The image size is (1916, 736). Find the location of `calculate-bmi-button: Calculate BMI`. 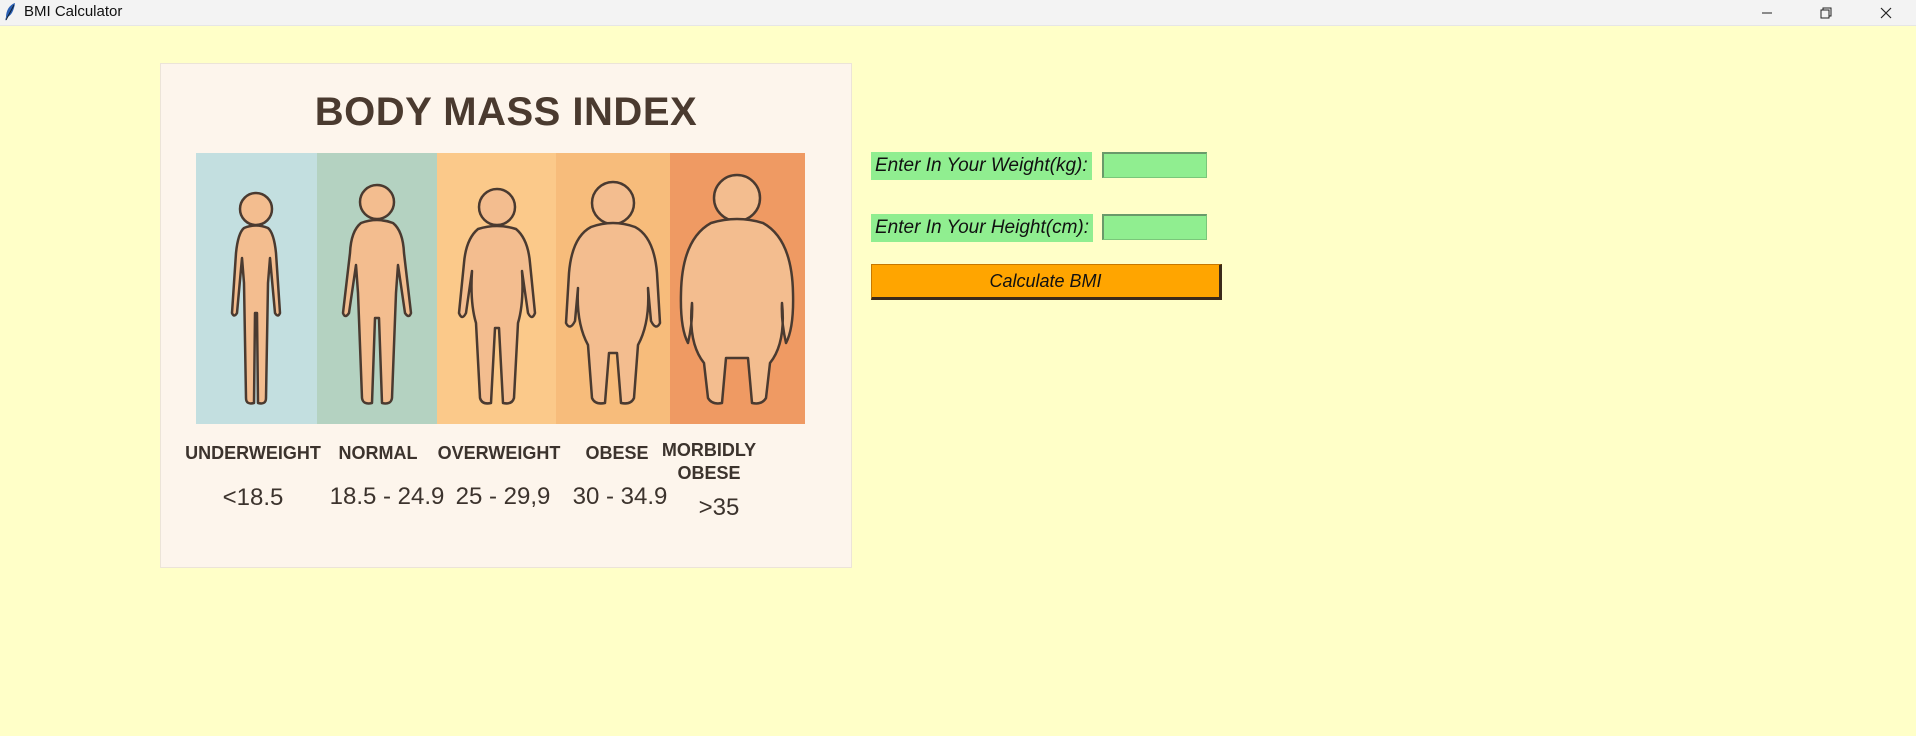

calculate-bmi-button: Calculate BMI is located at coordinates (1046, 282).